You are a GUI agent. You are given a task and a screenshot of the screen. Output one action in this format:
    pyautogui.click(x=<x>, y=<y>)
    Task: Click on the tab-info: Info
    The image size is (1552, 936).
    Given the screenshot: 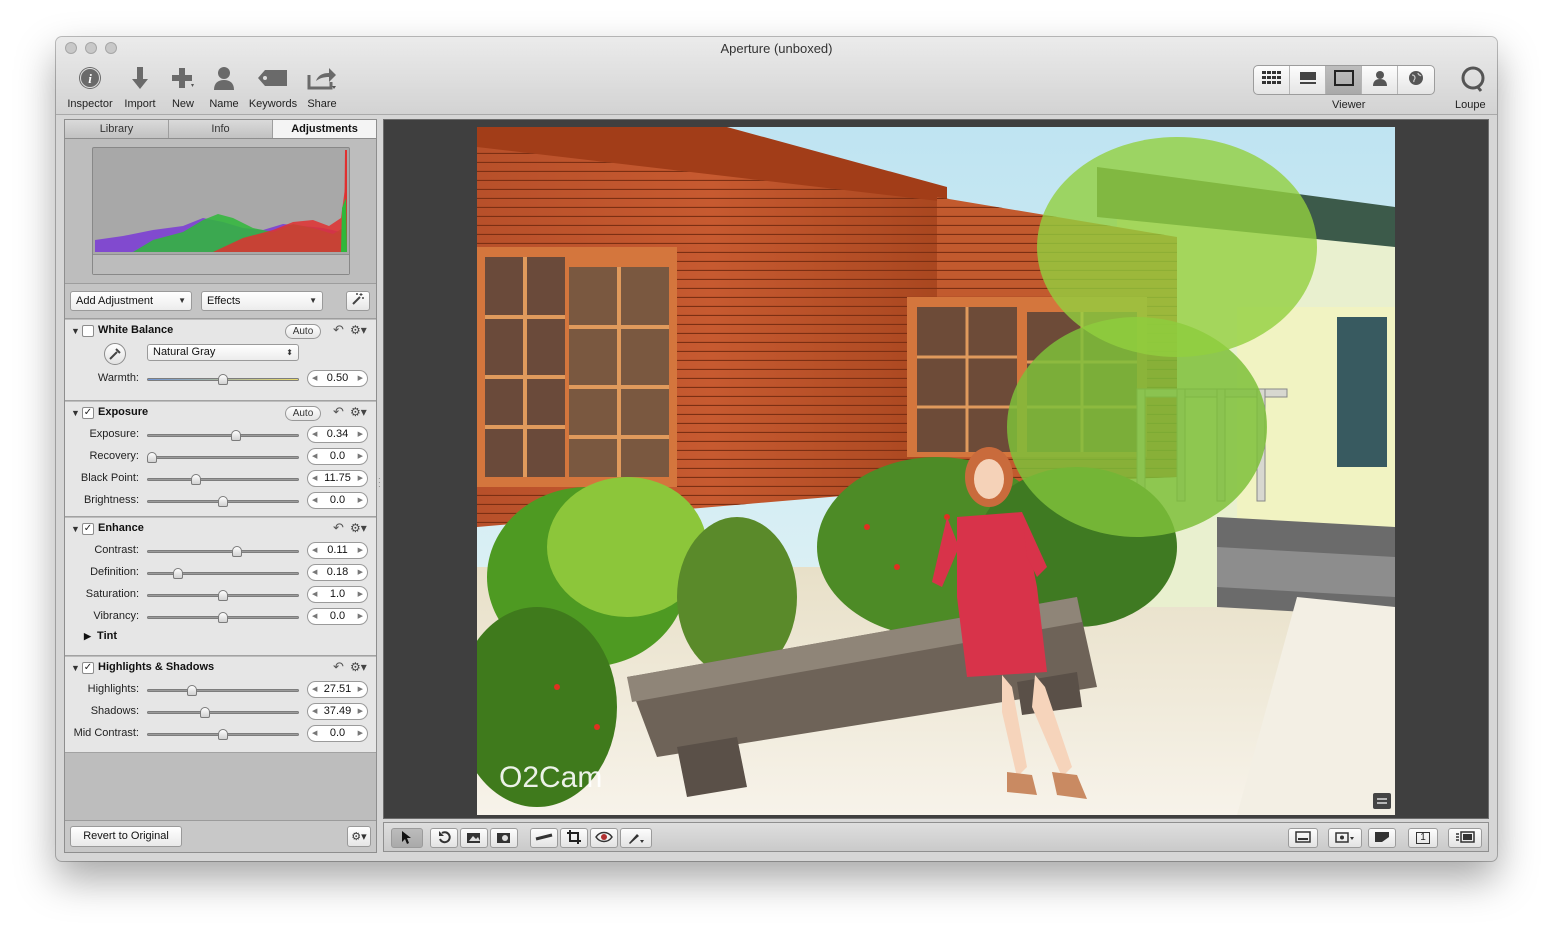 What is the action you would take?
    pyautogui.click(x=221, y=129)
    